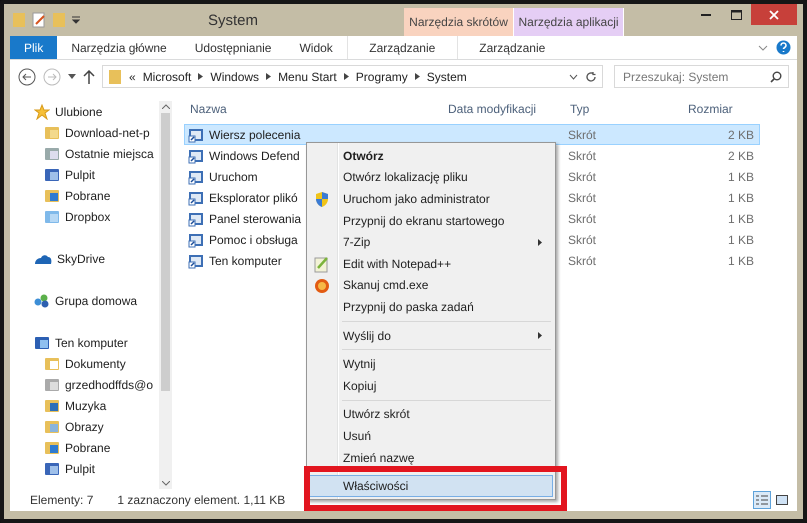 Image resolution: width=807 pixels, height=523 pixels. Describe the element at coordinates (62, 500) in the screenshot. I see `item-count: Elementy: 7` at that location.